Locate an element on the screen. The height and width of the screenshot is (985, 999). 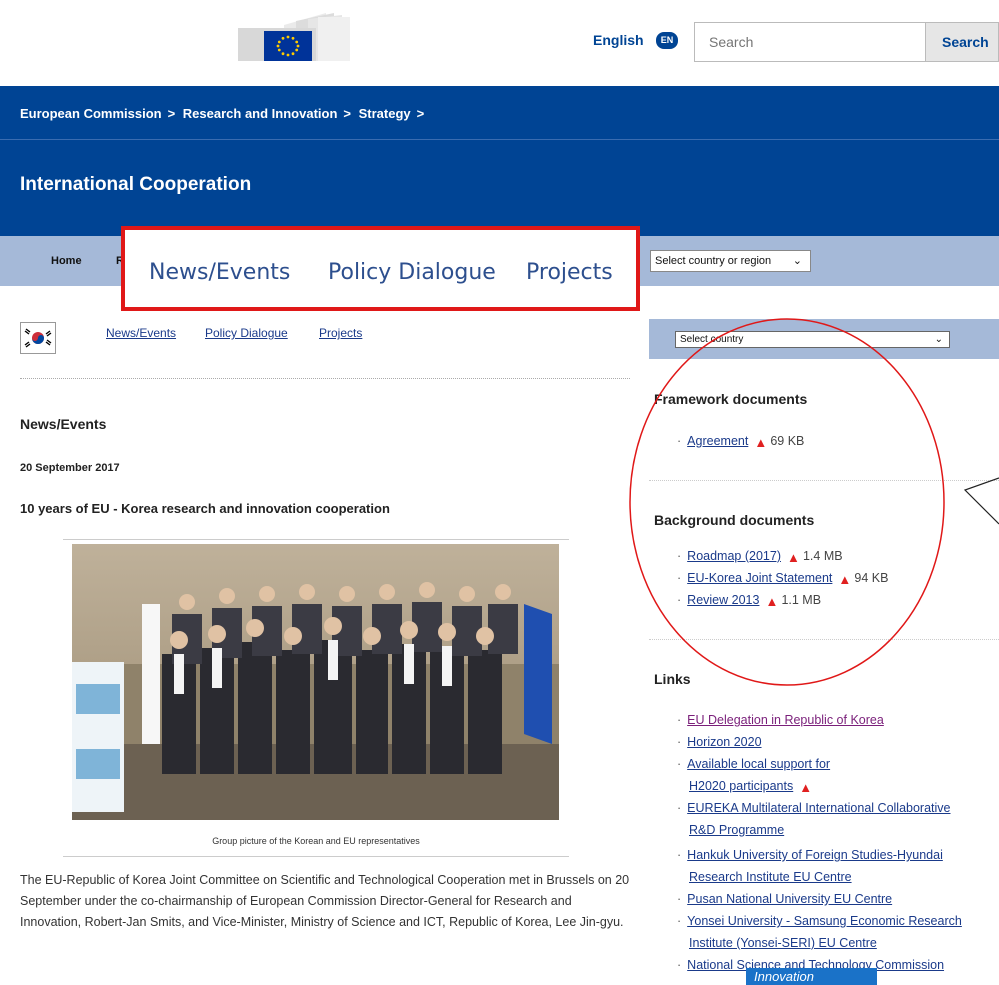
link-label: Available local support for is located at coordinates (758, 764).